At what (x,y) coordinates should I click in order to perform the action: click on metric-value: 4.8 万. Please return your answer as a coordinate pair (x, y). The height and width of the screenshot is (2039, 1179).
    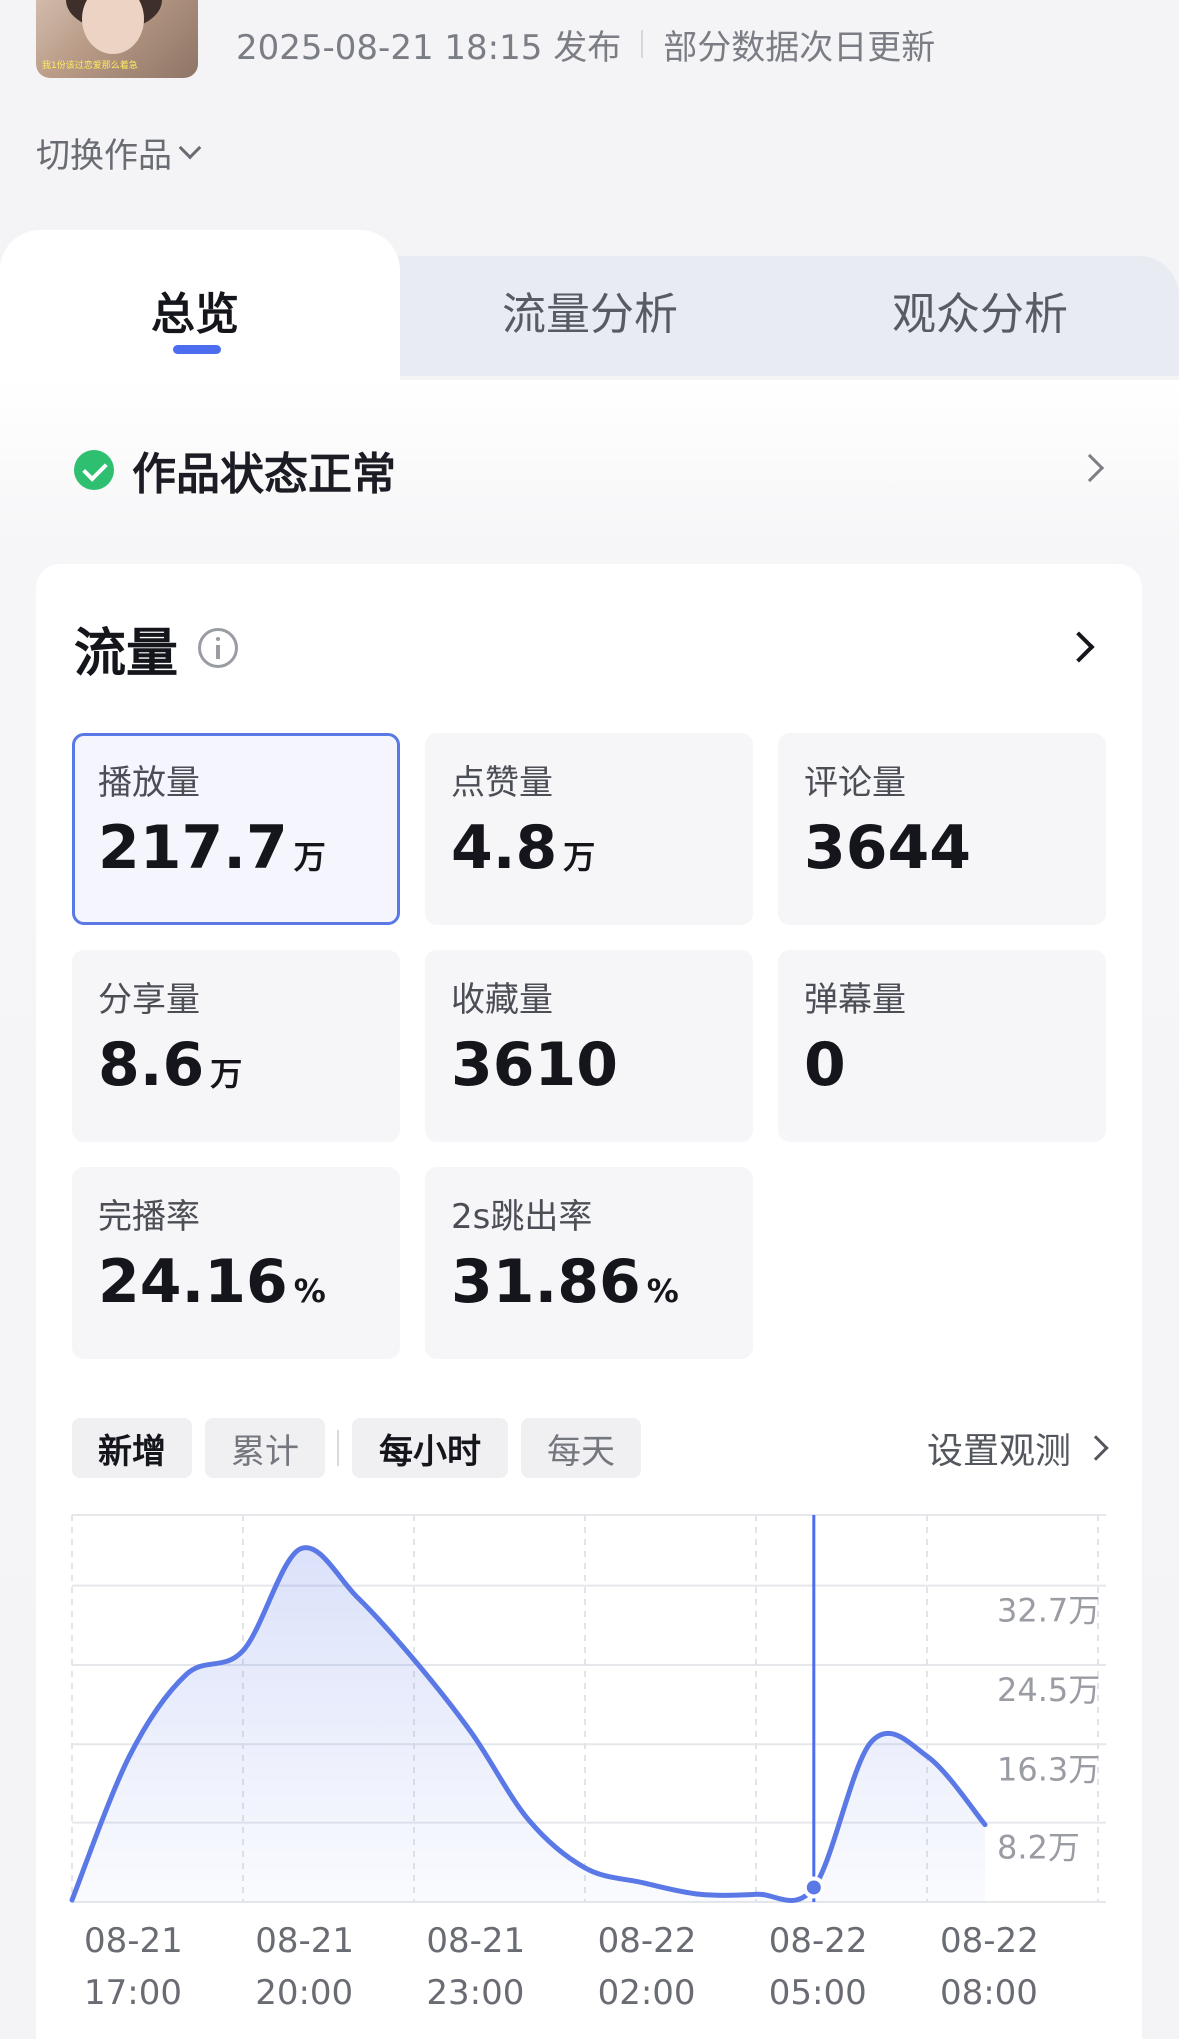
    Looking at the image, I should click on (589, 852).